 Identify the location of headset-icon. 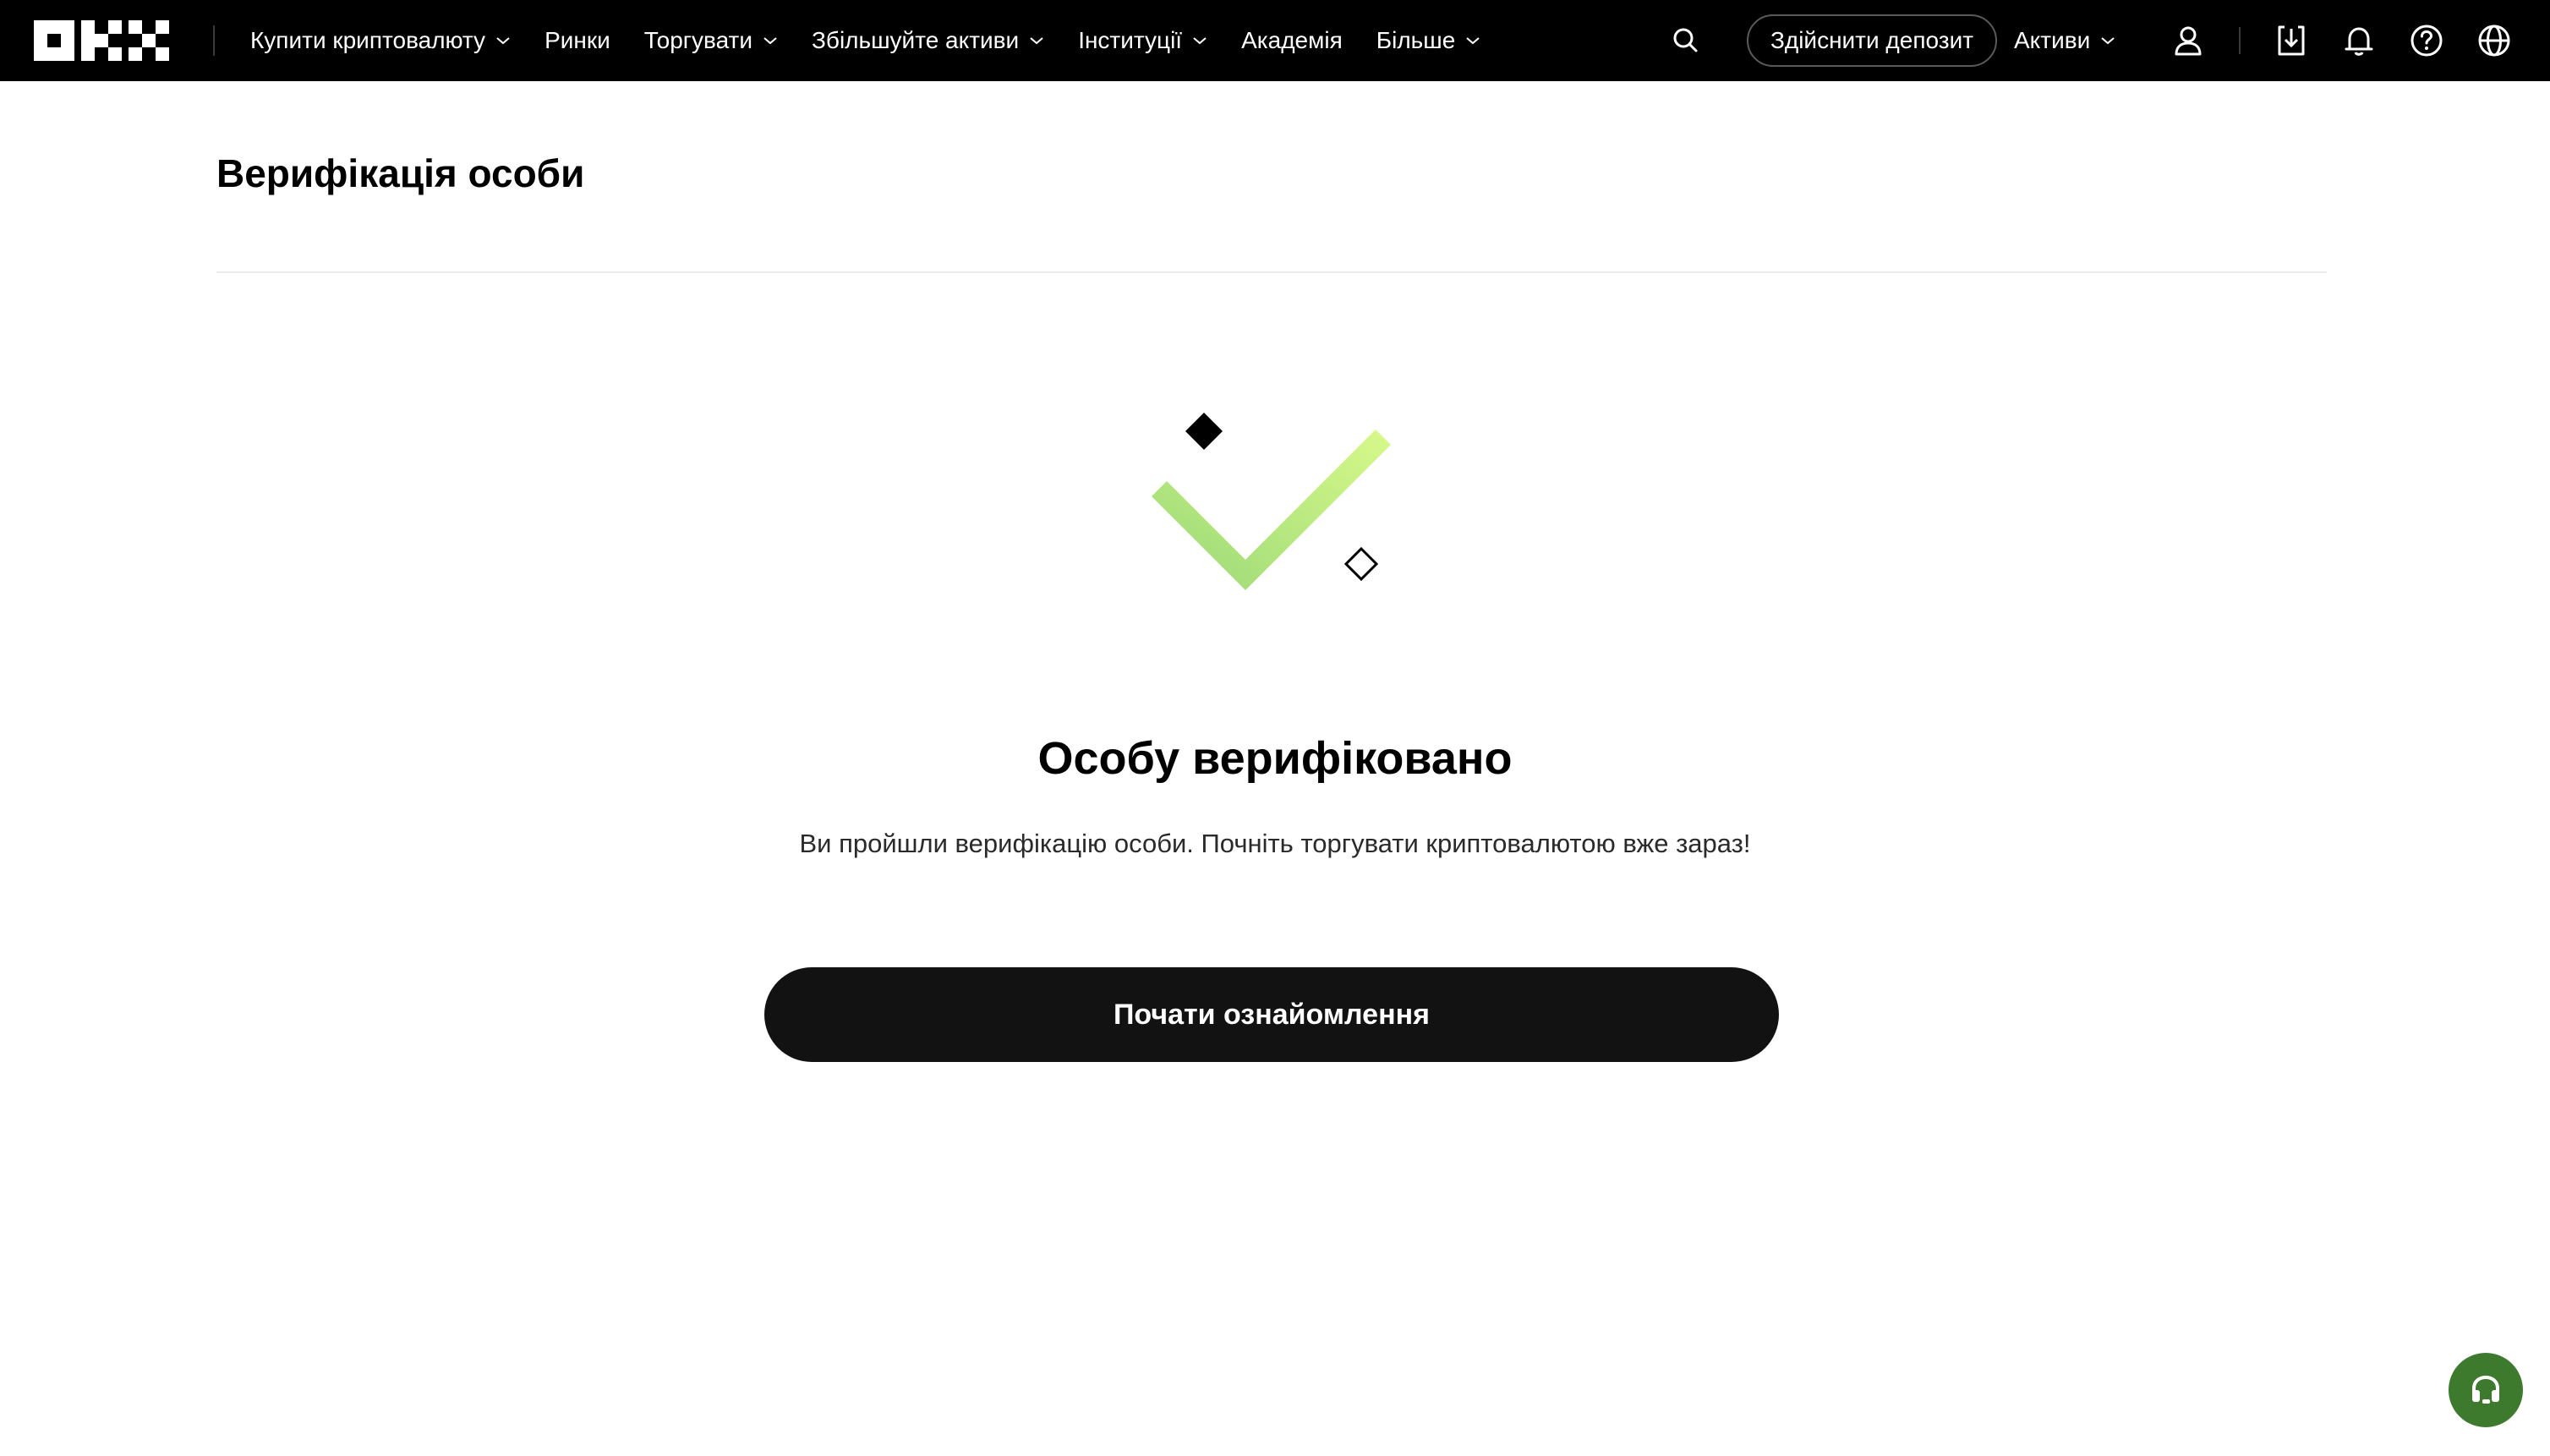
(2485, 1390).